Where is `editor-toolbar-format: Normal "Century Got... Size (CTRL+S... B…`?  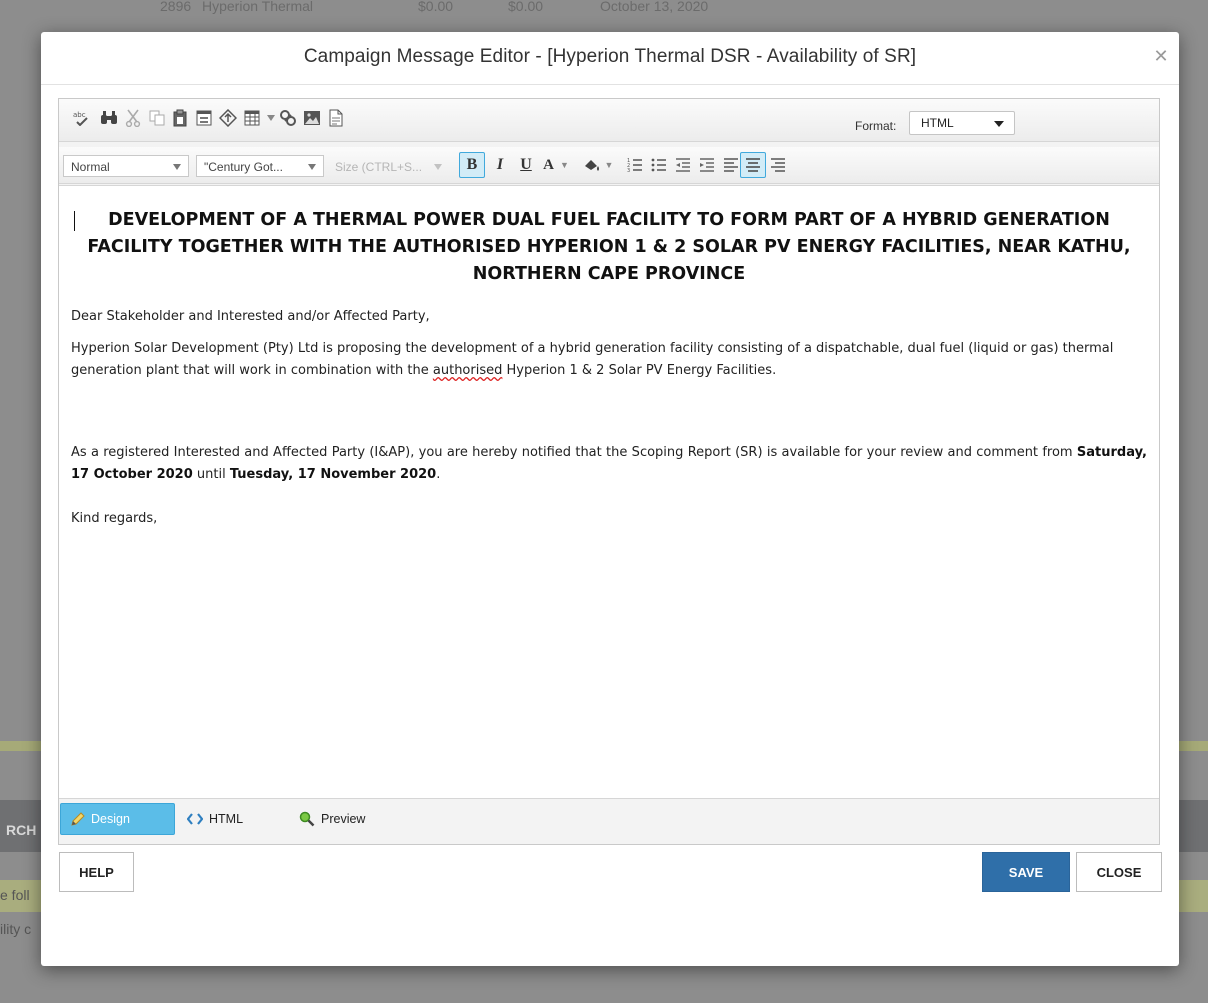 editor-toolbar-format: Normal "Century Got... Size (CTRL+S... B… is located at coordinates (609, 165).